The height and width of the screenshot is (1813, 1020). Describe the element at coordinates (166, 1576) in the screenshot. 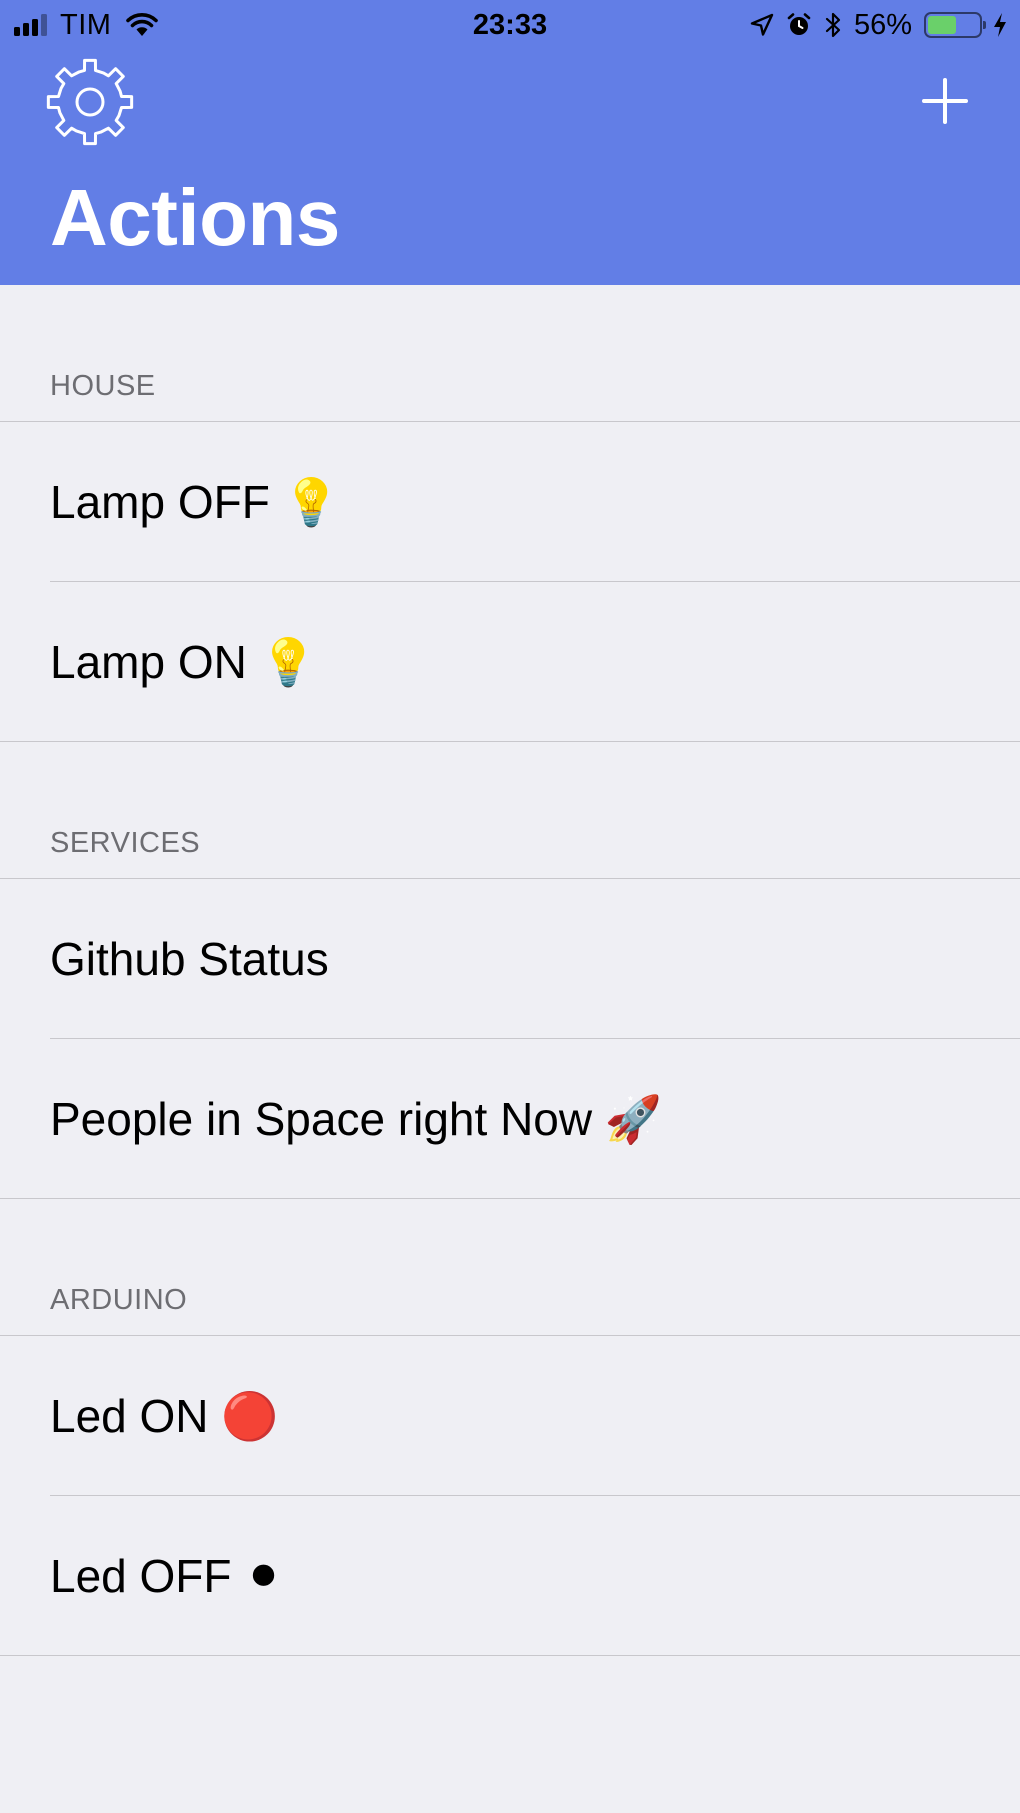

I see `list-item-label: Led OFF ⚫` at that location.